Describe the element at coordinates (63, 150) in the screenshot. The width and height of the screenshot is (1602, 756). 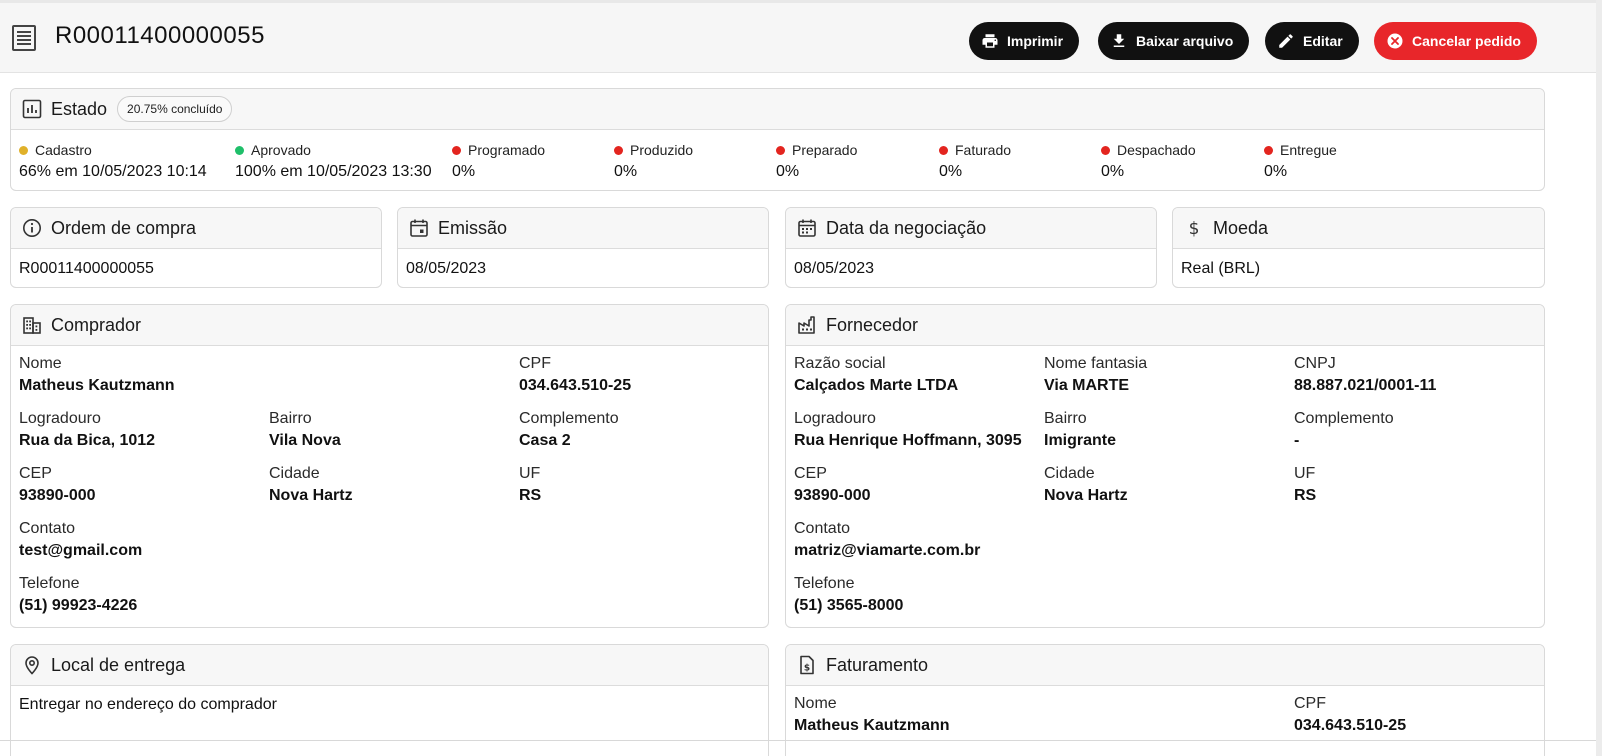
I see `stage-label: Cadastro` at that location.